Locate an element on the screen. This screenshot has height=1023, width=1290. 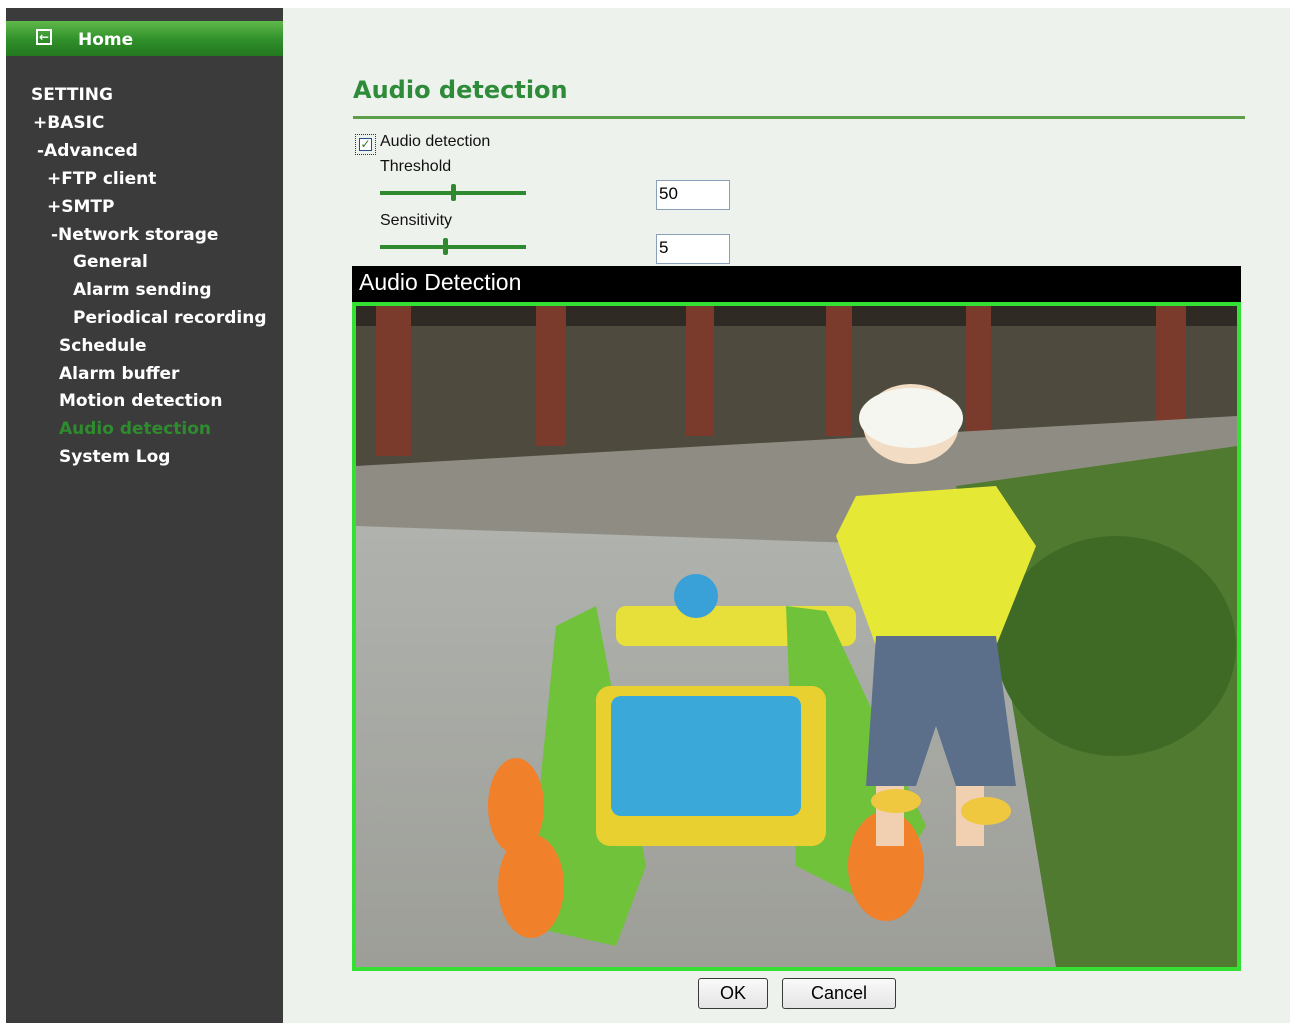
nav-item-basic: +BASIC is located at coordinates (68, 123).